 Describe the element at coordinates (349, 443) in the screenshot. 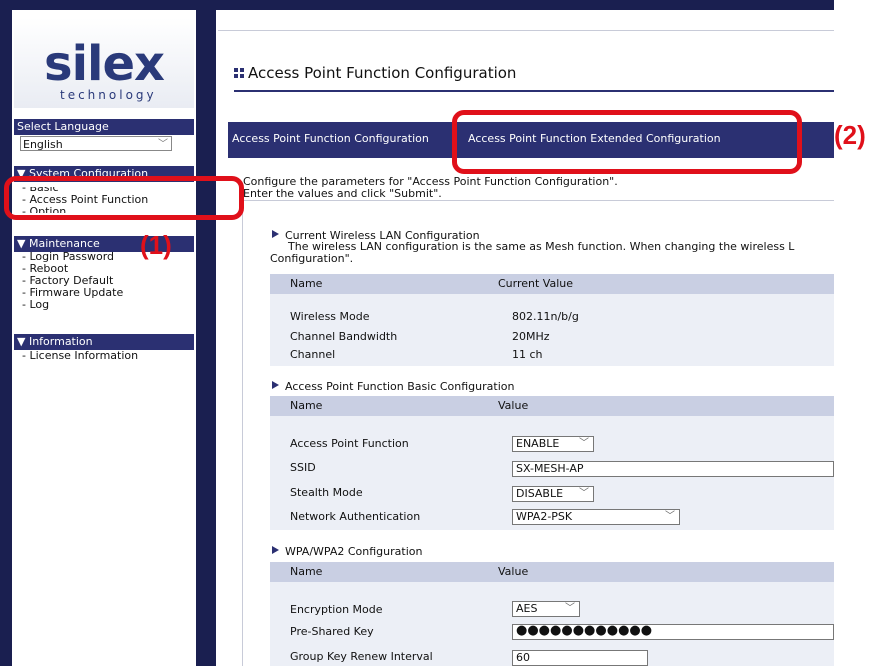

I see `row-label: Access Point Function` at that location.